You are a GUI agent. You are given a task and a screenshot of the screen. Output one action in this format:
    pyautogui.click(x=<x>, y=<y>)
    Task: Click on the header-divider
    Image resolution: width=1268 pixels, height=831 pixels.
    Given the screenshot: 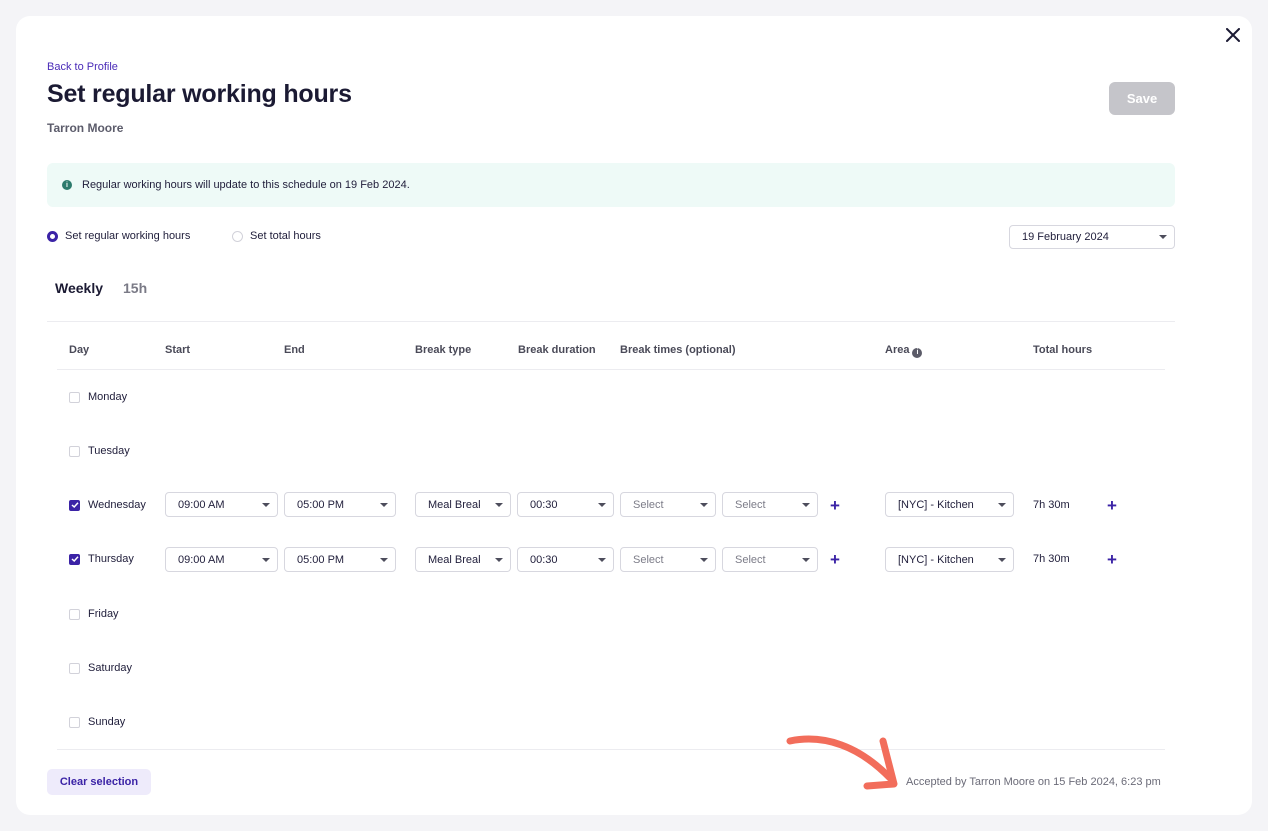 What is the action you would take?
    pyautogui.click(x=611, y=369)
    